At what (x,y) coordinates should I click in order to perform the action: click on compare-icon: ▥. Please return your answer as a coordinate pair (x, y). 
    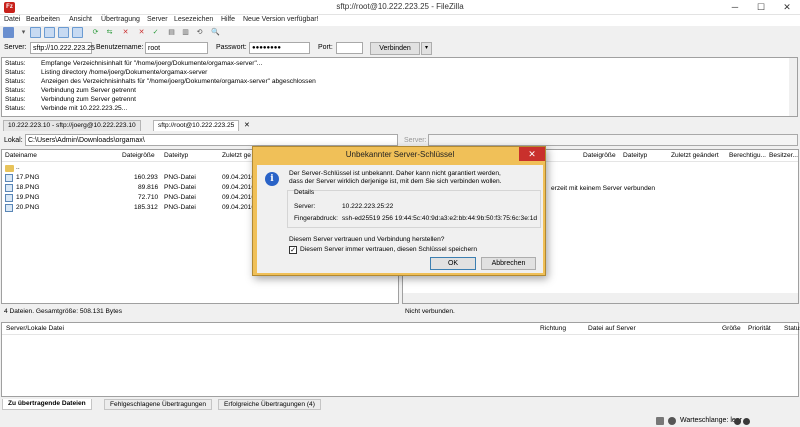
    Looking at the image, I should click on (185, 32).